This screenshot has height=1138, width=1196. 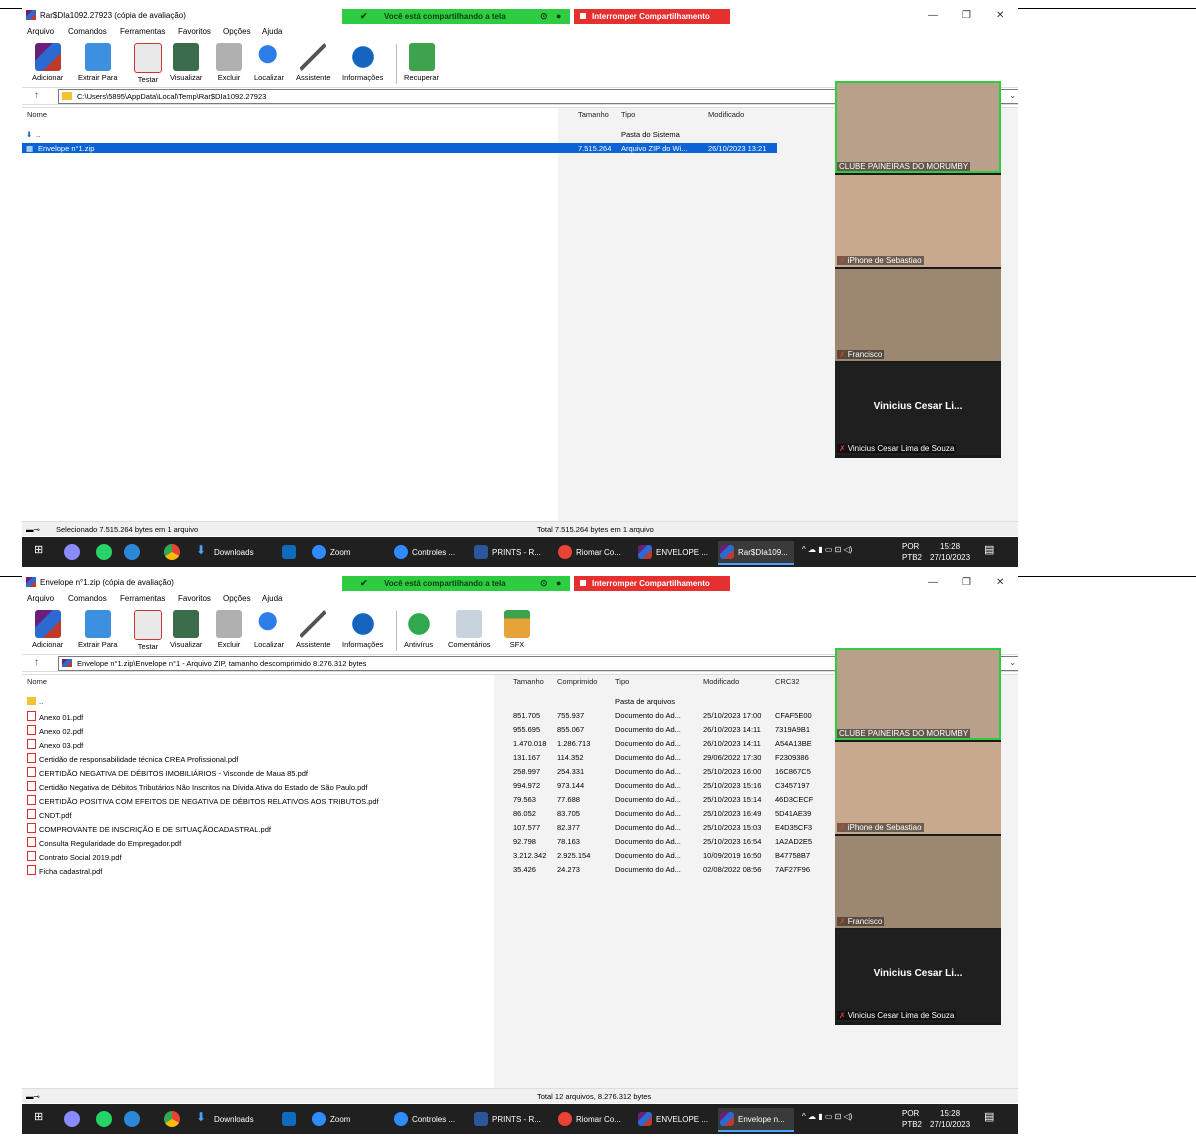 What do you see at coordinates (313, 629) in the screenshot?
I see `wizard-button: Assistente` at bounding box center [313, 629].